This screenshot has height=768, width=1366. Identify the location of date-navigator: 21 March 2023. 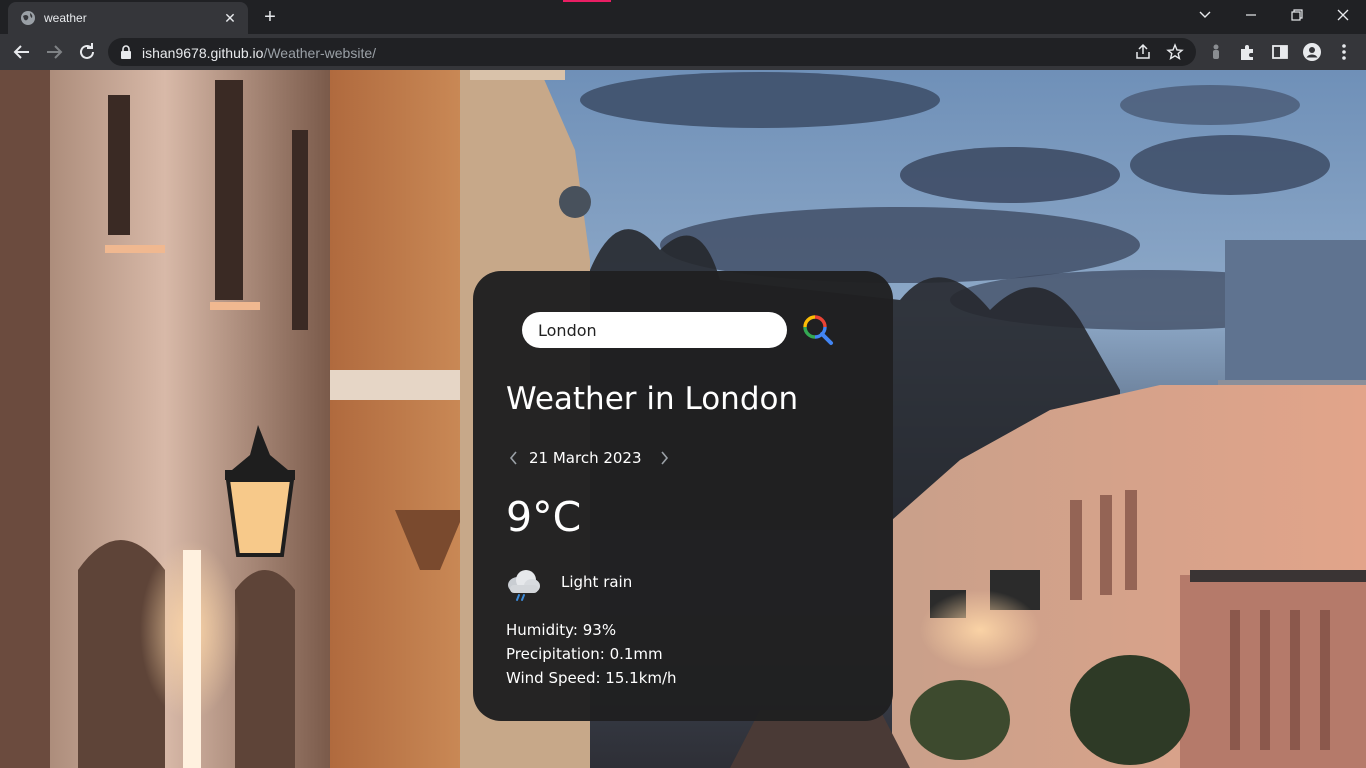
(606, 458).